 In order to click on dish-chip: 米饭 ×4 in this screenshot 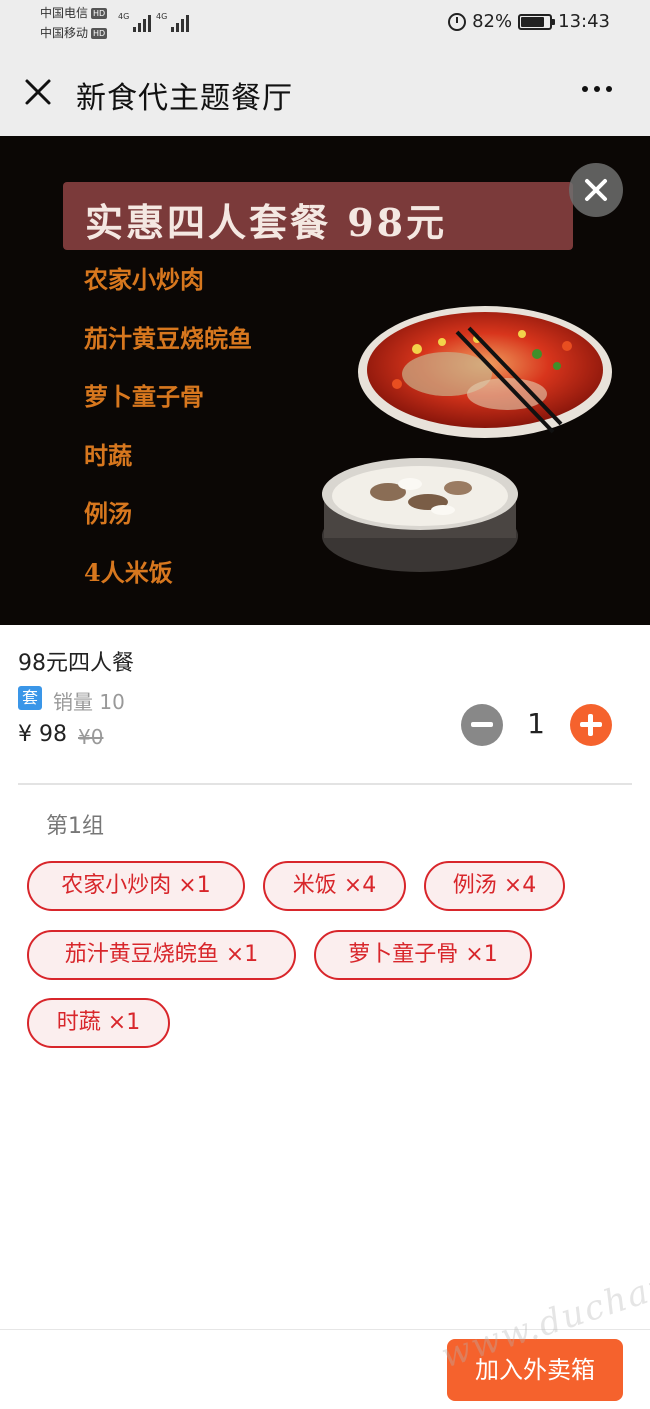, I will do `click(334, 886)`.